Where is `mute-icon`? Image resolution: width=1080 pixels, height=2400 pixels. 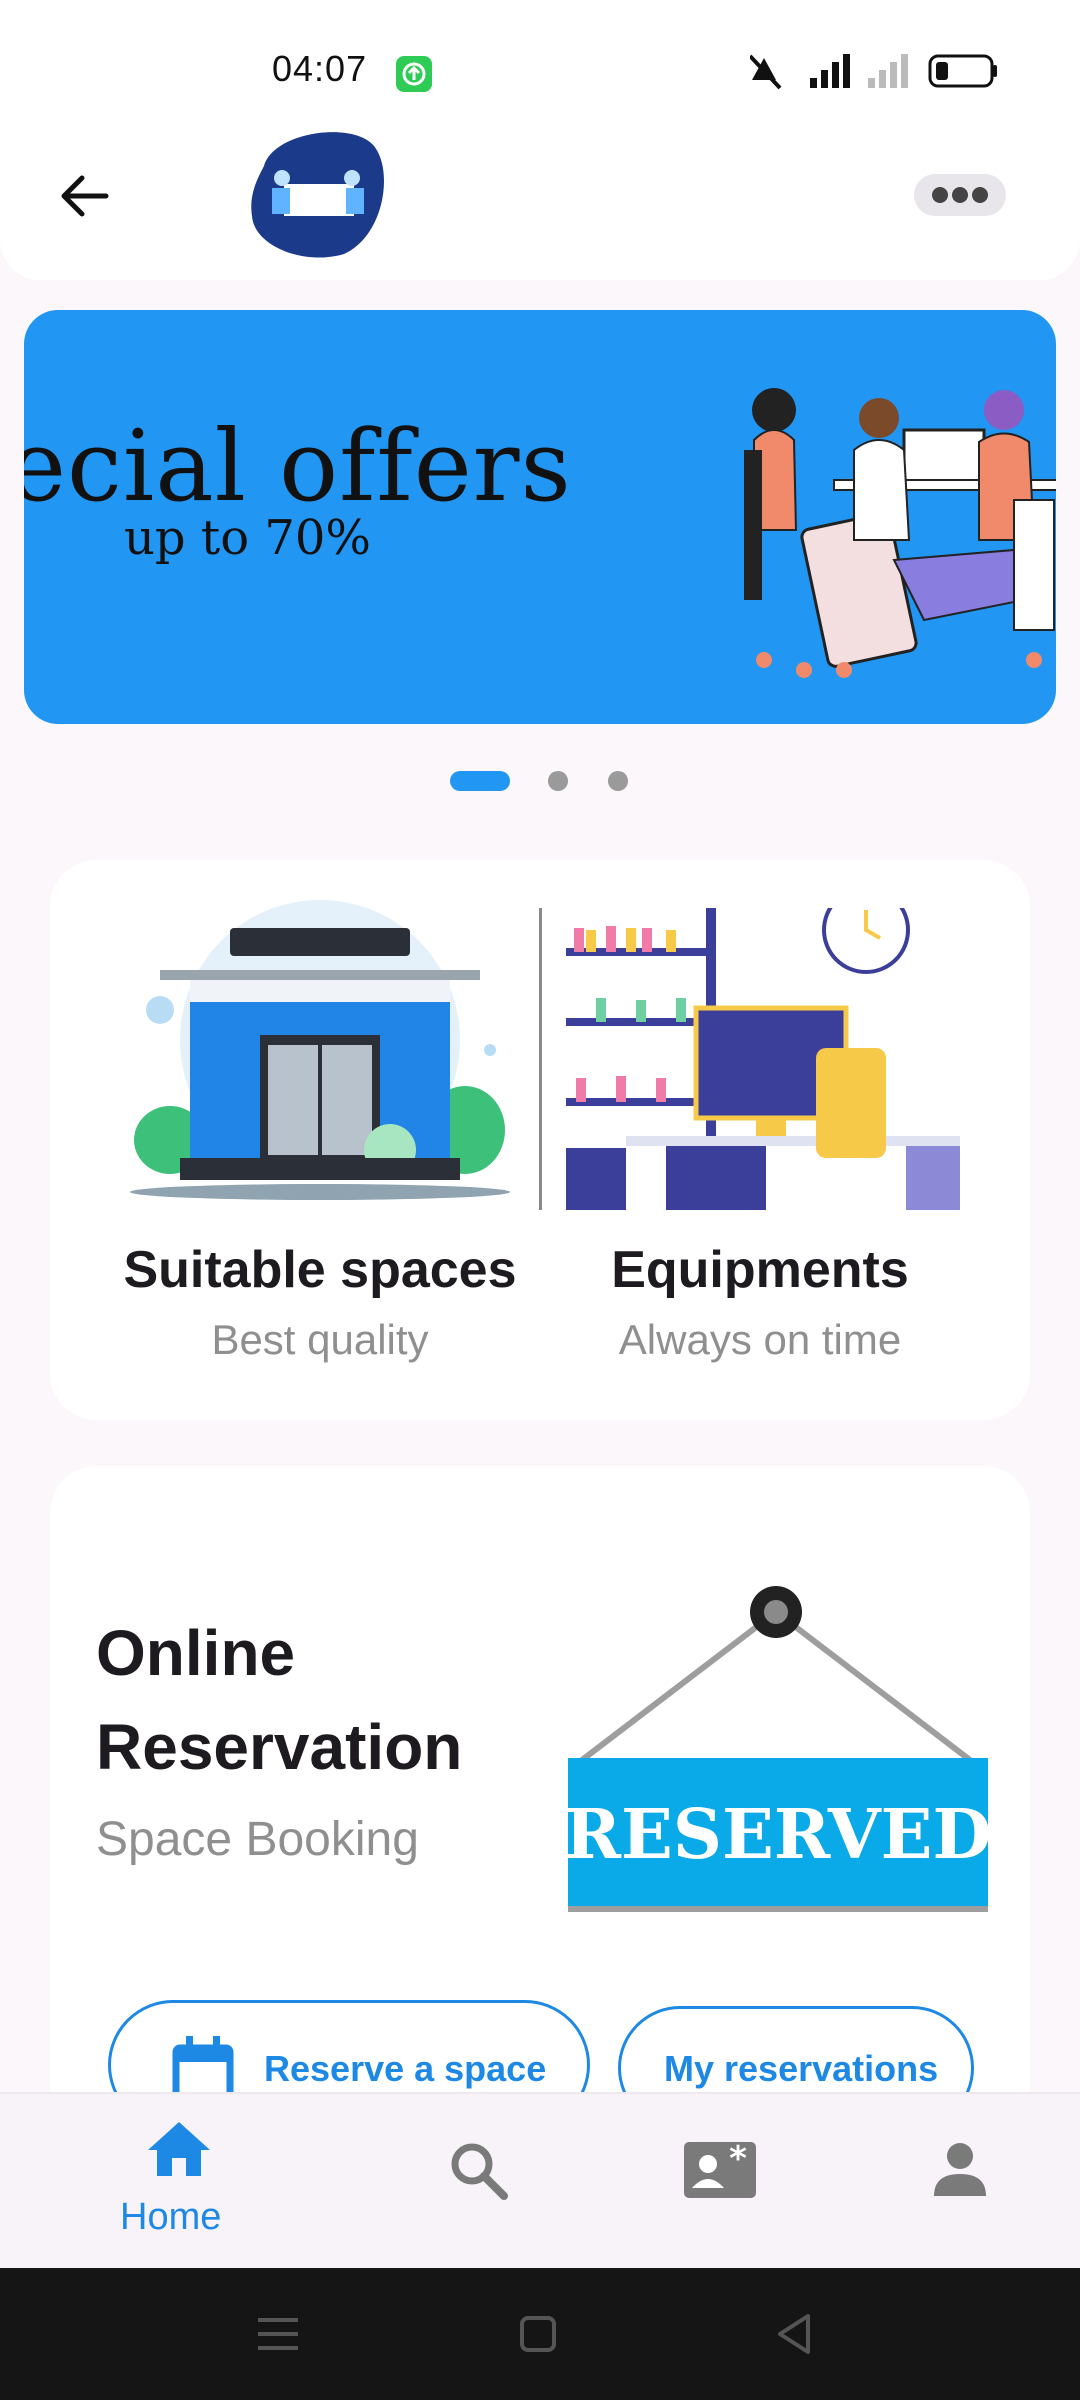 mute-icon is located at coordinates (766, 72).